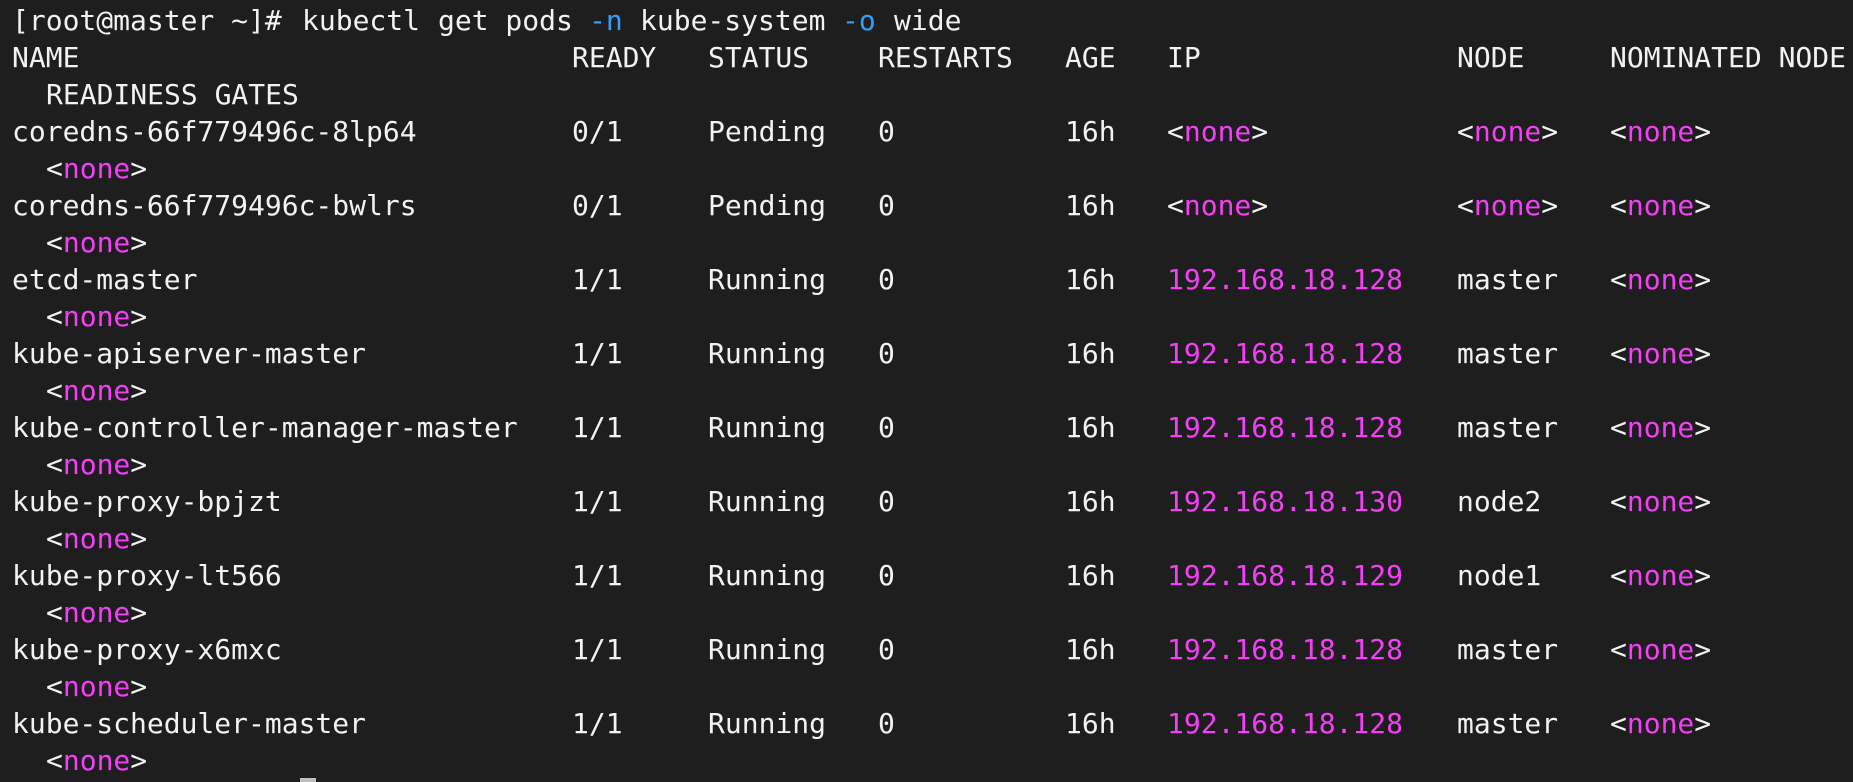  What do you see at coordinates (308, 780) in the screenshot?
I see `terminal-cursor` at bounding box center [308, 780].